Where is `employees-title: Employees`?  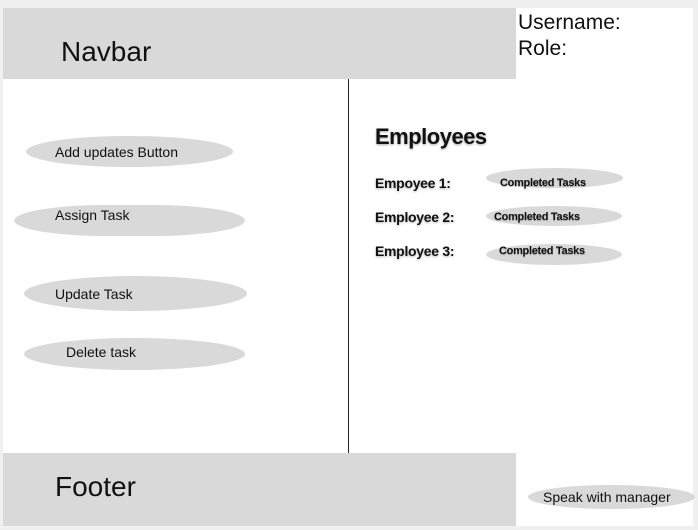 employees-title: Employees is located at coordinates (431, 136).